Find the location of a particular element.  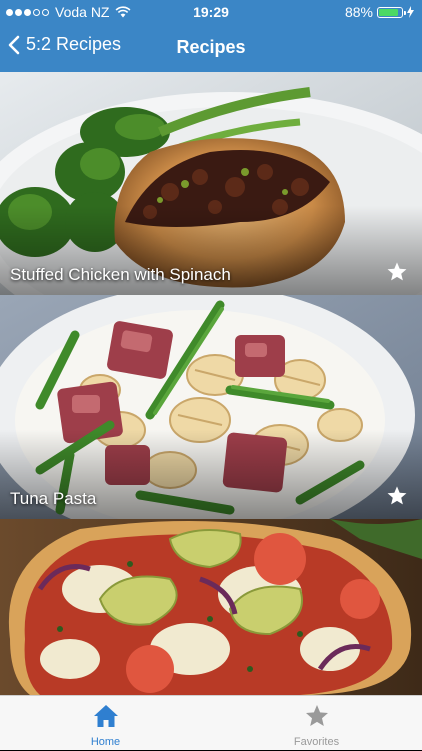

home-icon is located at coordinates (106, 716).